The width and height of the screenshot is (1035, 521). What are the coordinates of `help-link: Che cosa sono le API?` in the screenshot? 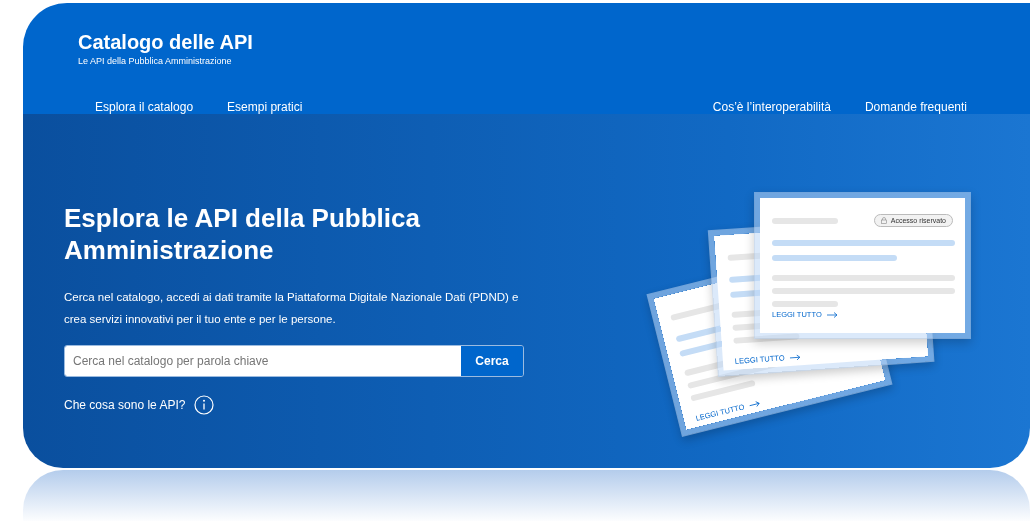 It's located at (125, 405).